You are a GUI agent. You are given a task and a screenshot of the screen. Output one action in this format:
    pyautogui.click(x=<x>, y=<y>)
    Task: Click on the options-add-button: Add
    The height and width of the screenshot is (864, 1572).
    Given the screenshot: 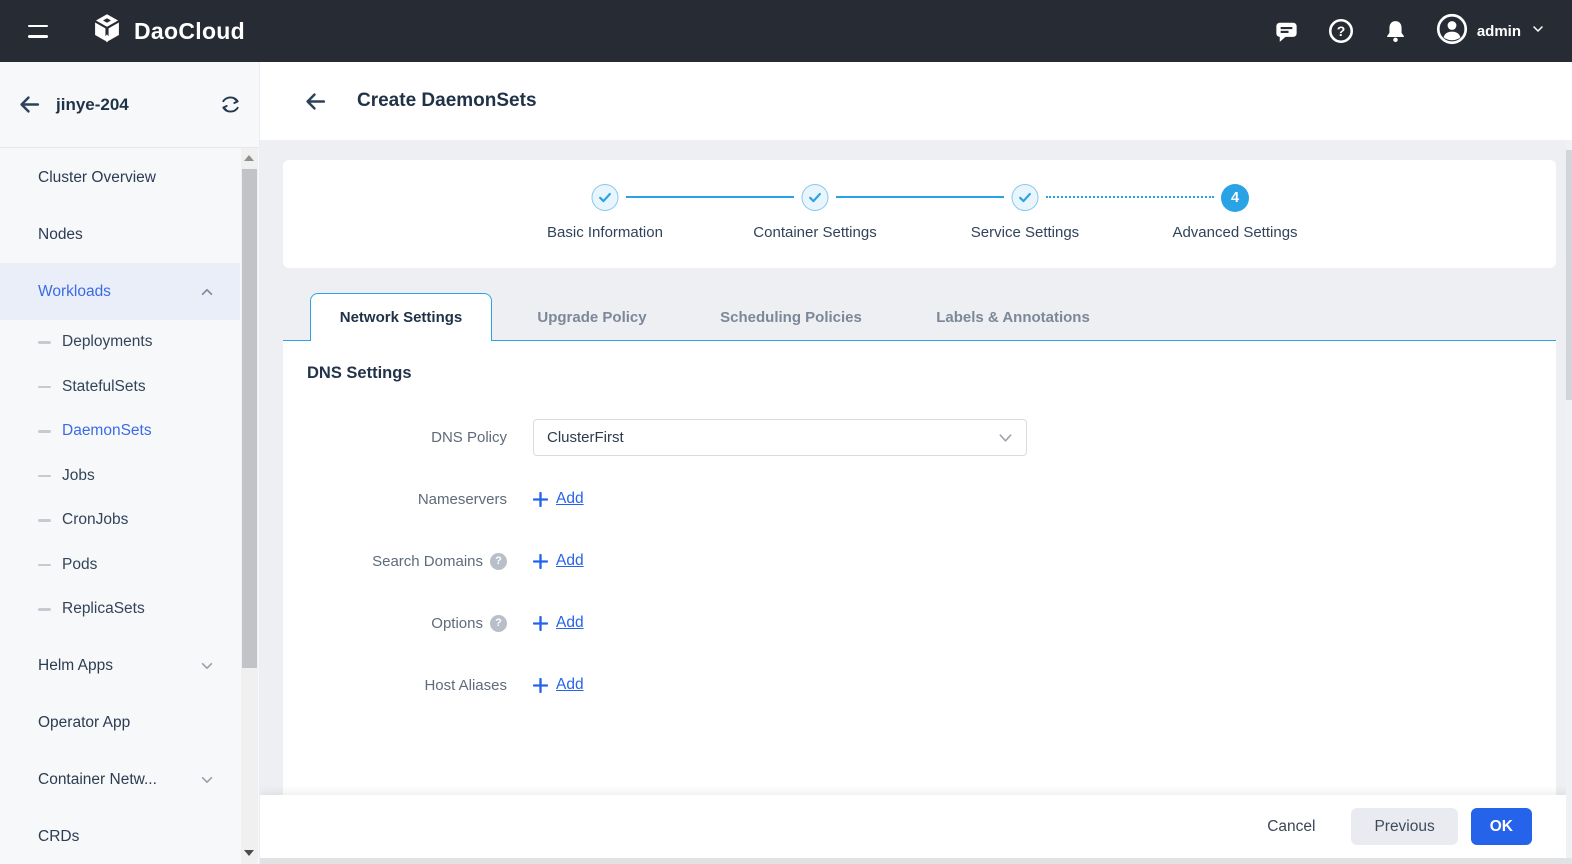 What is the action you would take?
    pyautogui.click(x=558, y=623)
    